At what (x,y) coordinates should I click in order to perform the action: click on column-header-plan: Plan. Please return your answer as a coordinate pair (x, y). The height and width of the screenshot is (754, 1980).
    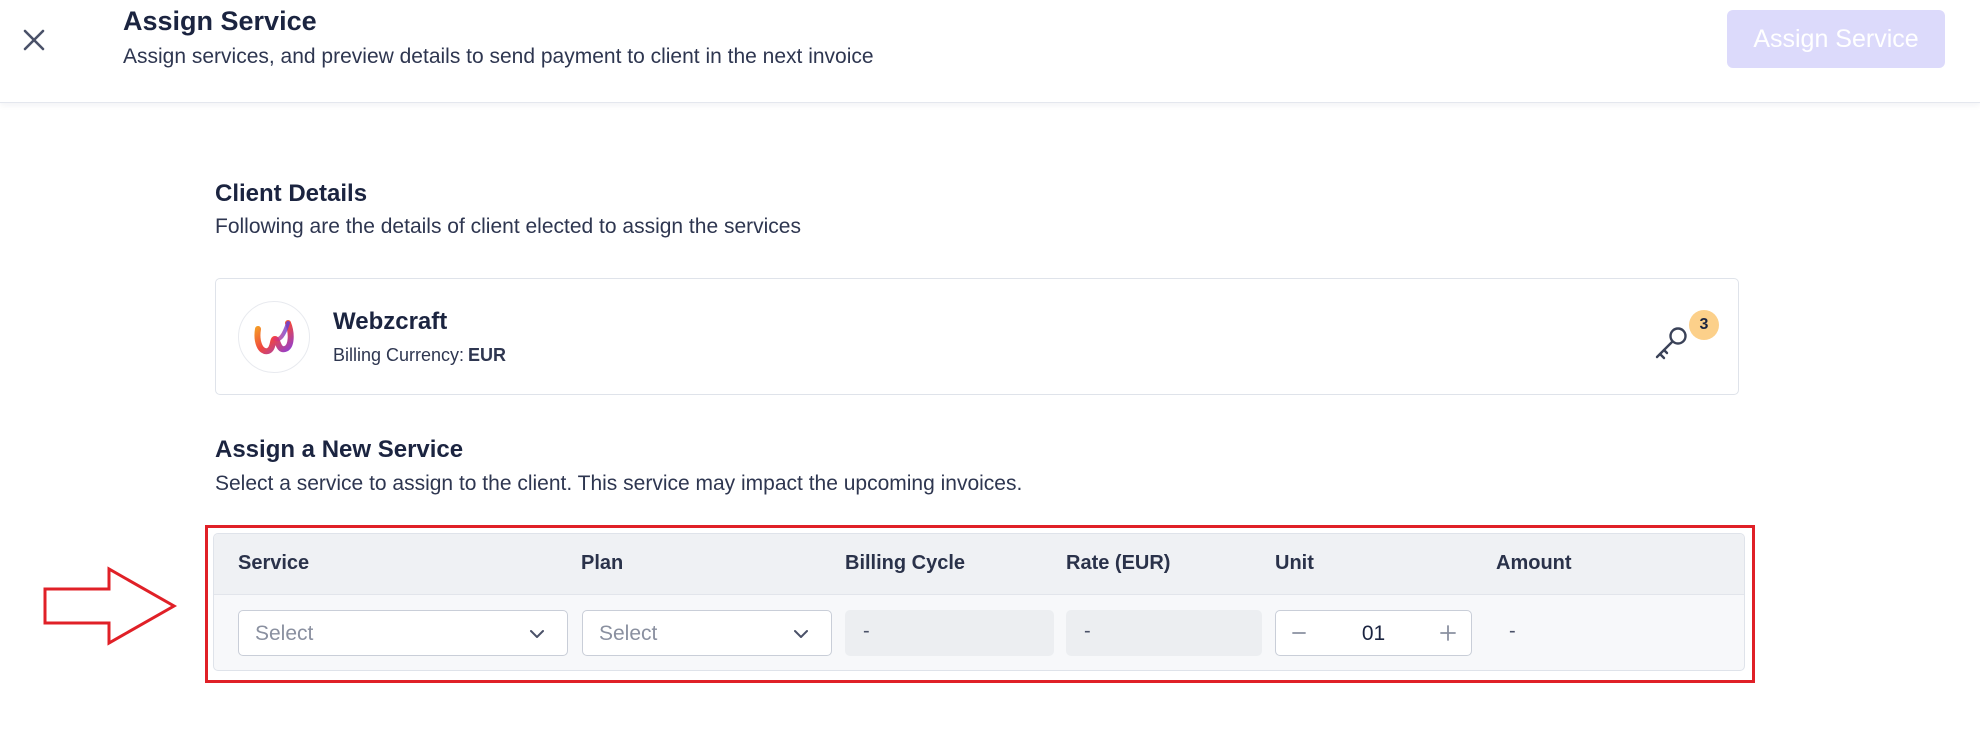
    Looking at the image, I should click on (602, 563).